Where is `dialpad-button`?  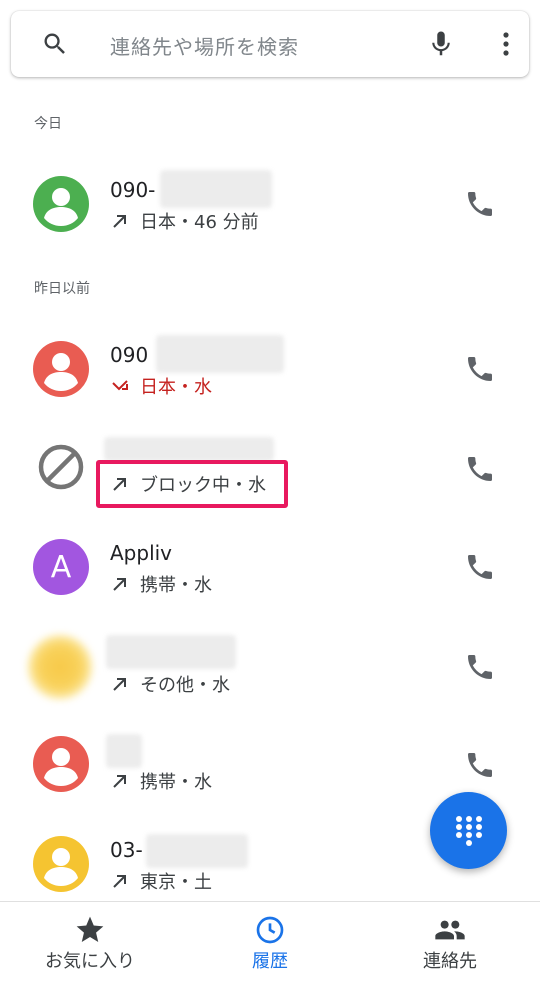
dialpad-button is located at coordinates (468, 830).